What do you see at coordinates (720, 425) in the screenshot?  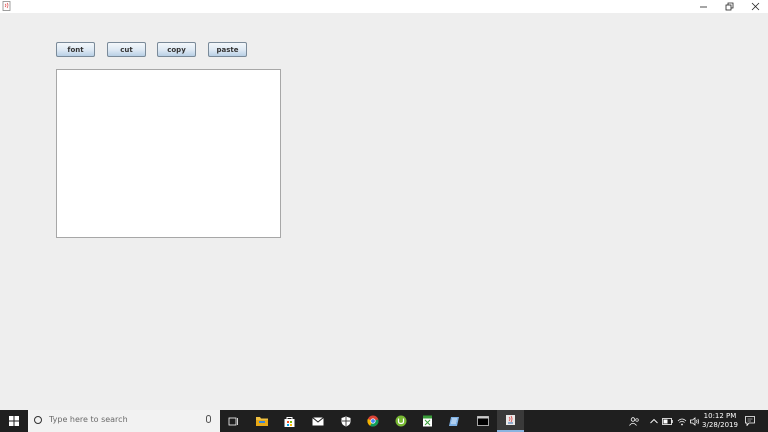 I see `clock-date: 3/28/2019` at bounding box center [720, 425].